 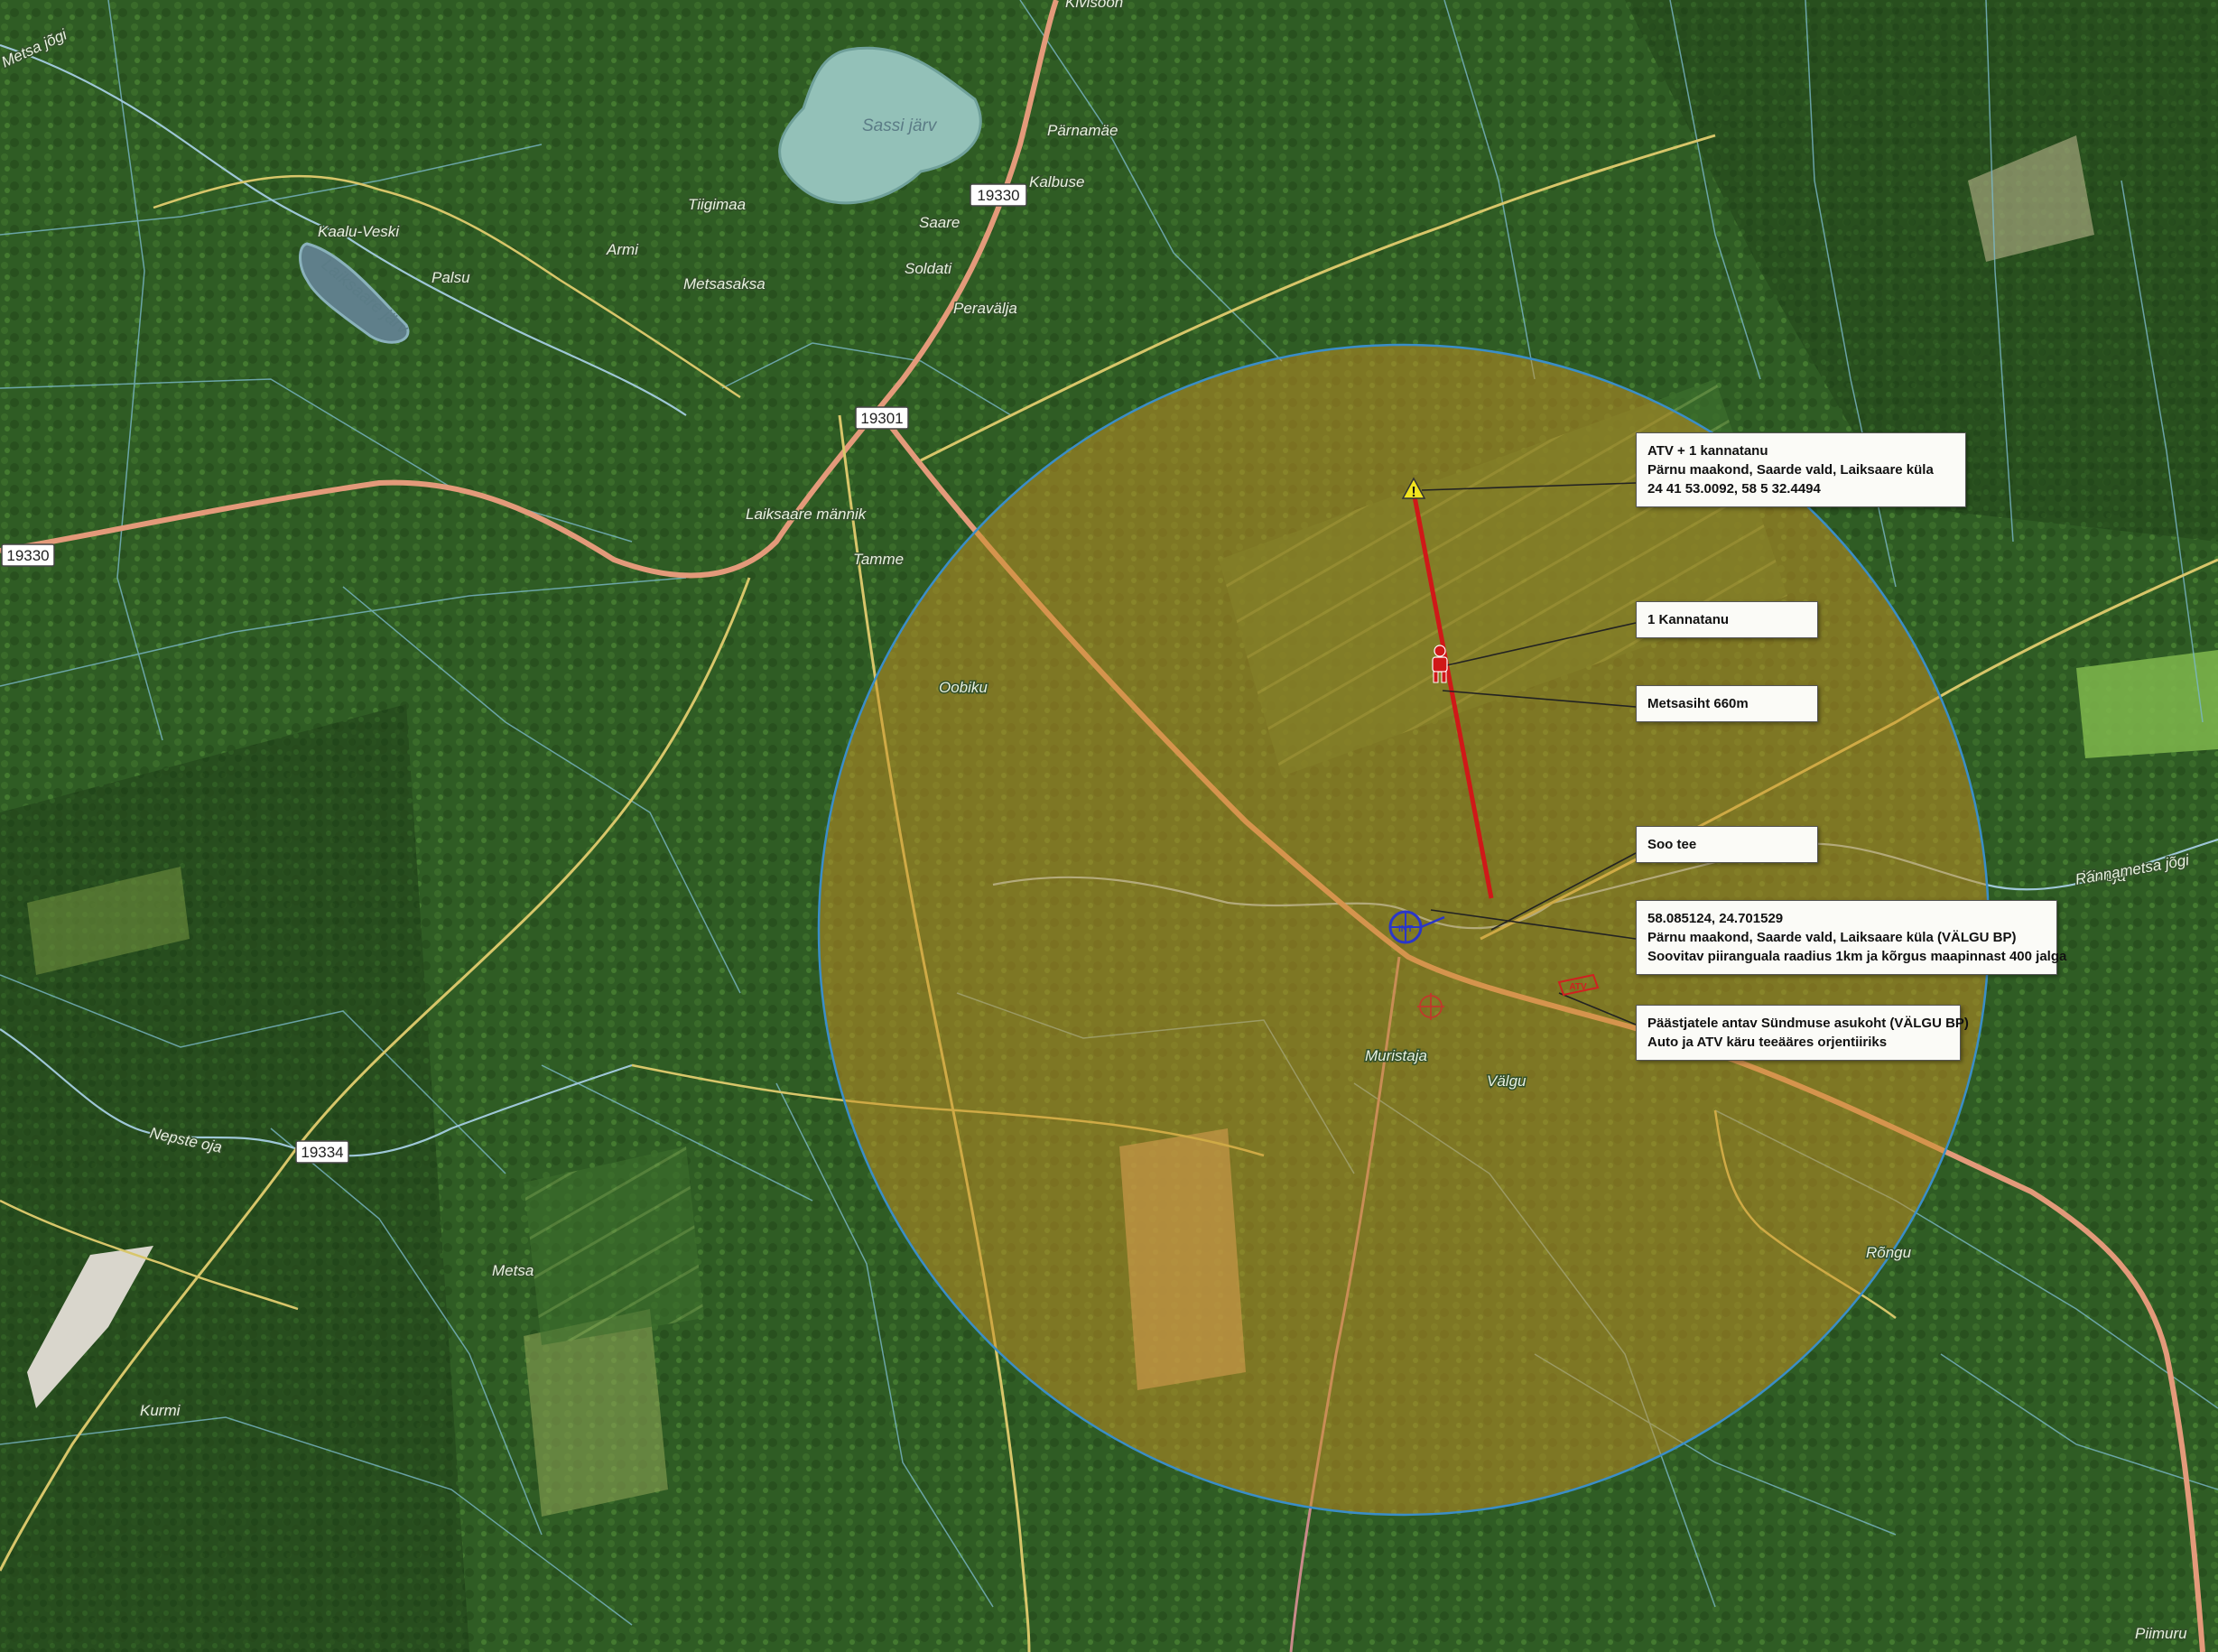 What do you see at coordinates (724, 283) in the screenshot?
I see `place-metsasaksa: Metsasaksa` at bounding box center [724, 283].